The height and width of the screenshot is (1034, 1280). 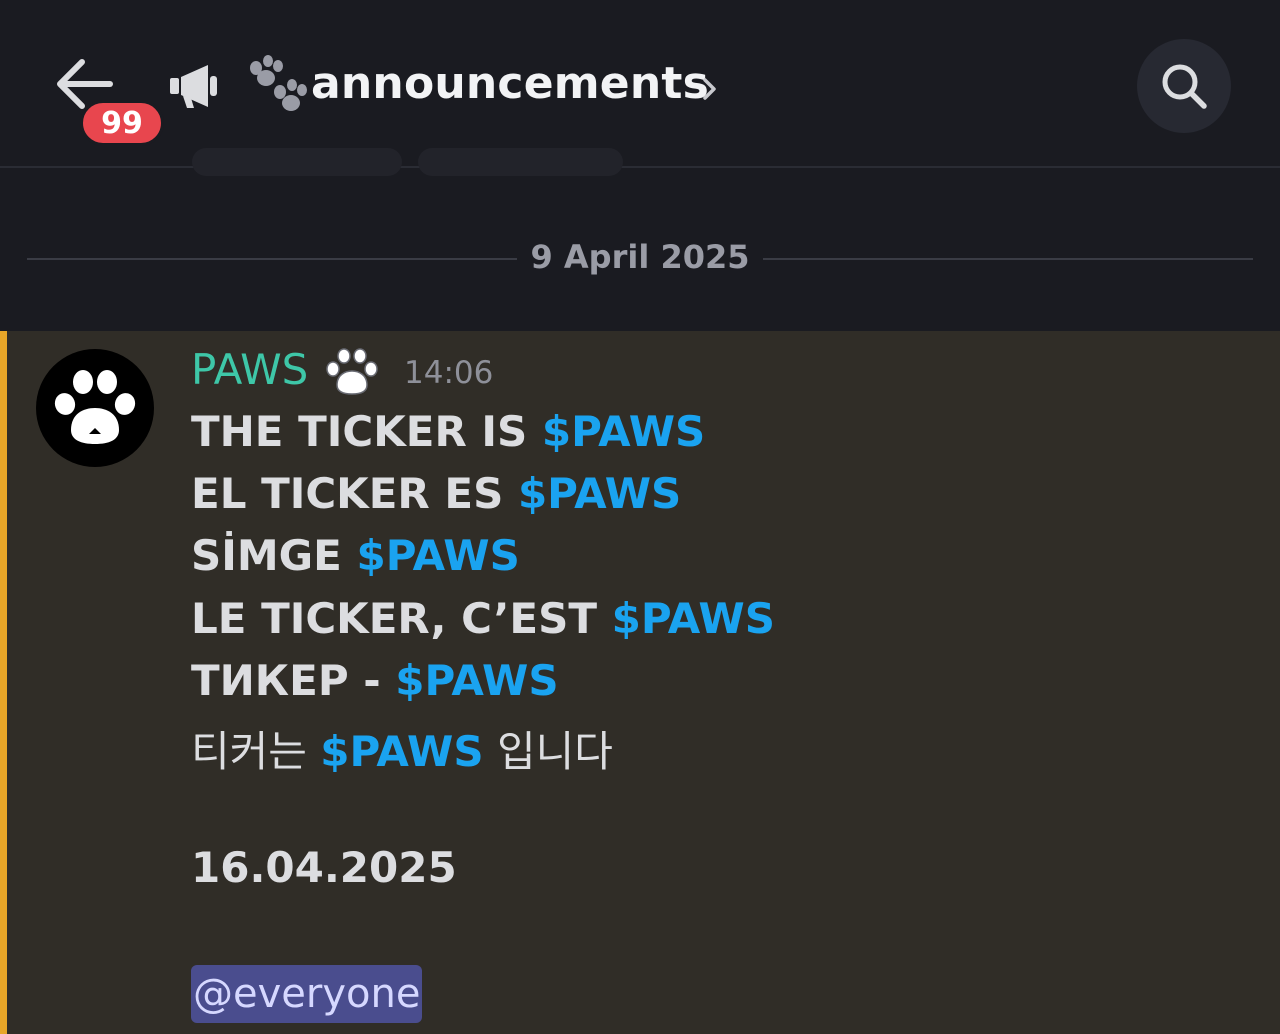 I want to click on paw-logo-icon, so click(x=95, y=407).